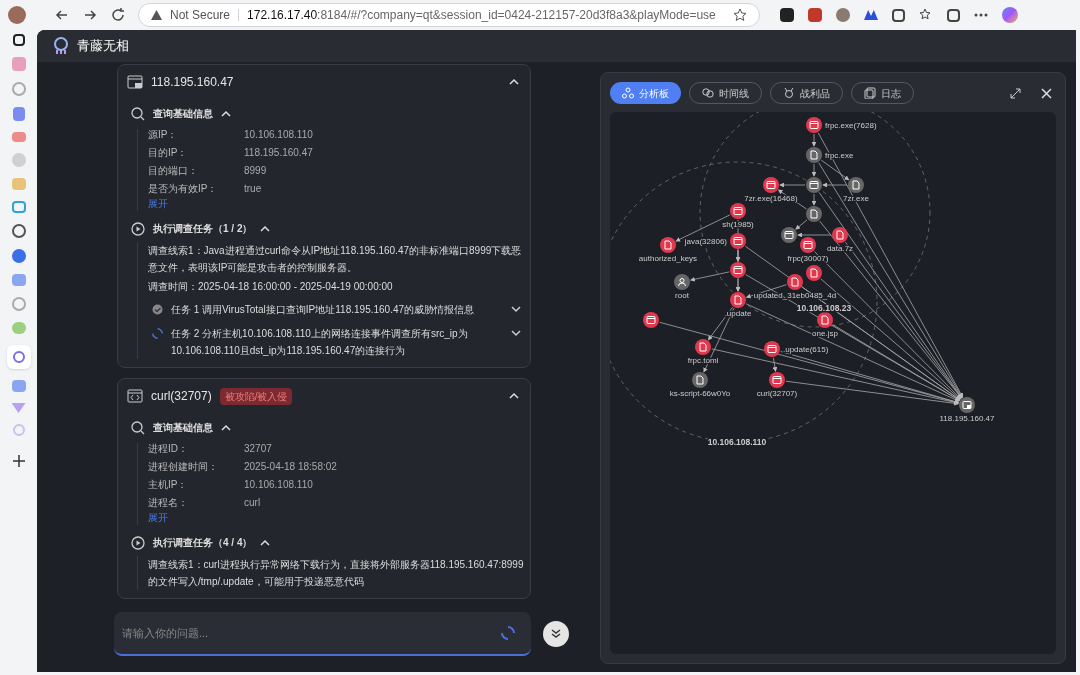  I want to click on time-range: 调查时间：2025-04-18 16:00:00 - 2025-04-19 00:00:00, so click(271, 287).